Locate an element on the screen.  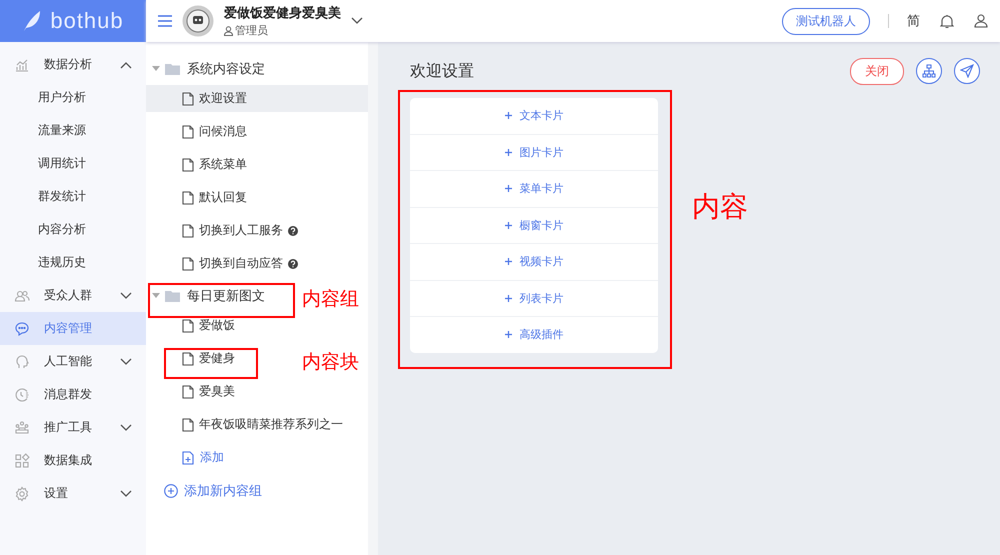
sidebar-subitem: 用户分析 is located at coordinates (73, 97).